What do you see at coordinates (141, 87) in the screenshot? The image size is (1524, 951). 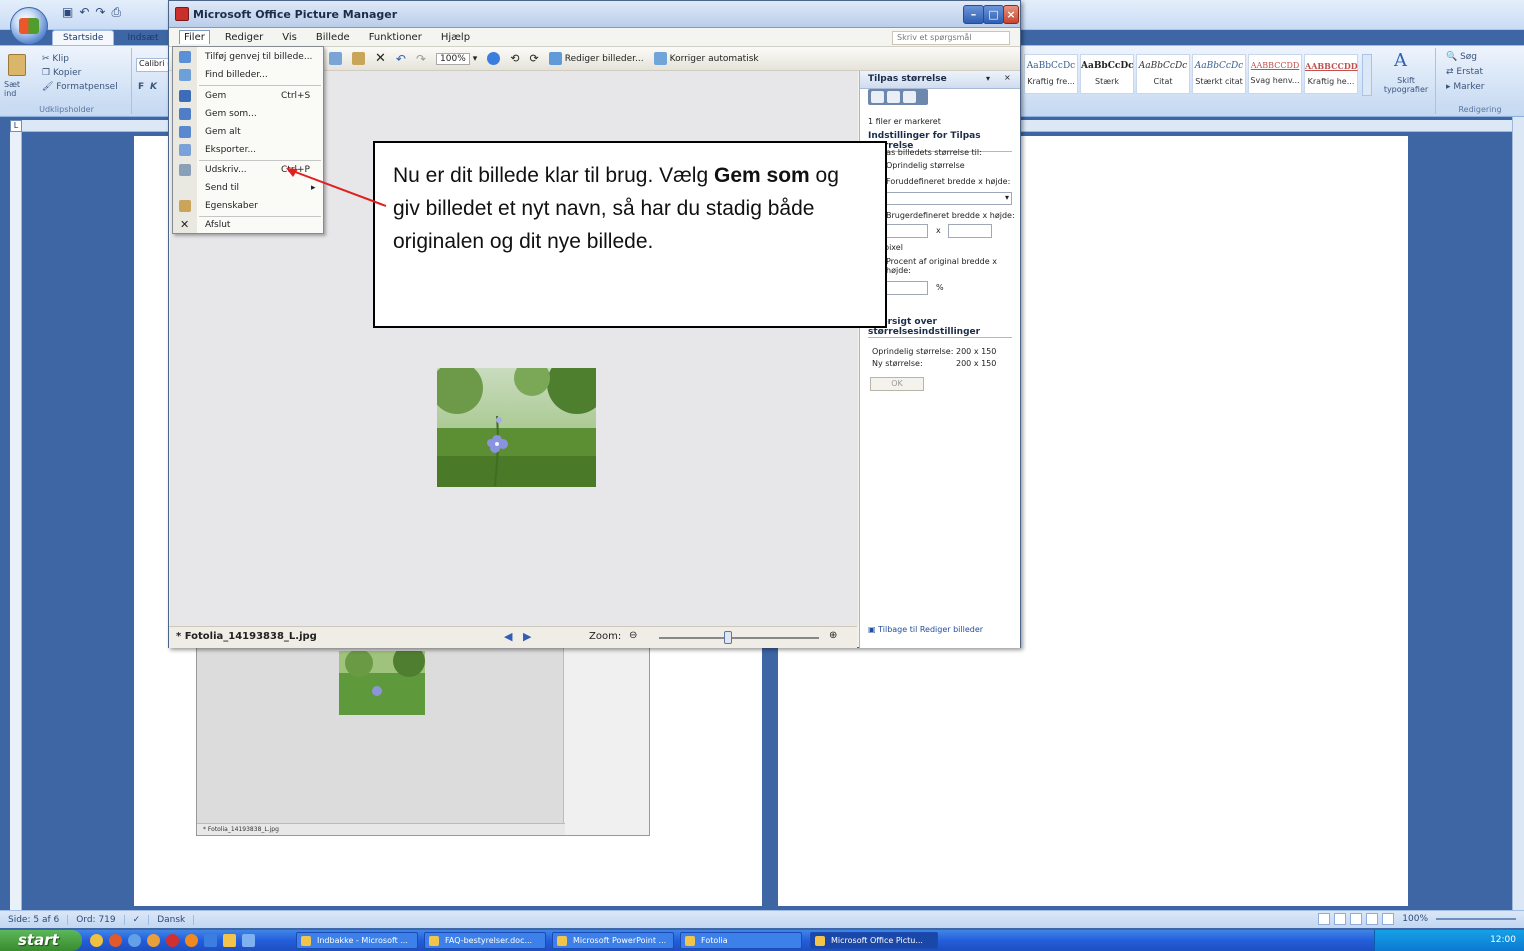 I see `bold-button: F` at bounding box center [141, 87].